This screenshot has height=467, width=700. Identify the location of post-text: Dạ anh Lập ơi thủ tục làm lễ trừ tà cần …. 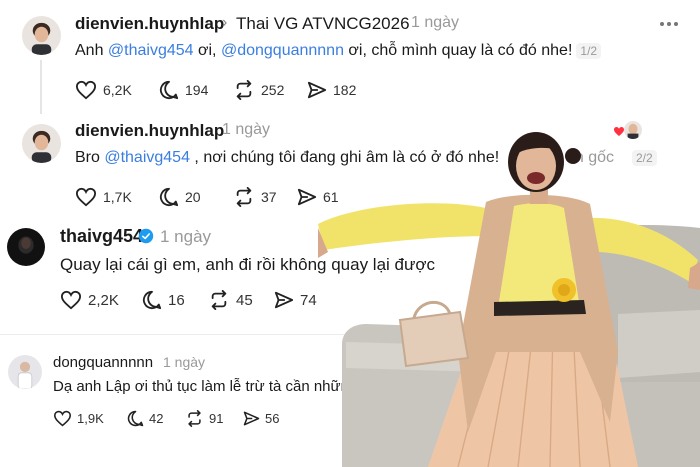
(205, 386).